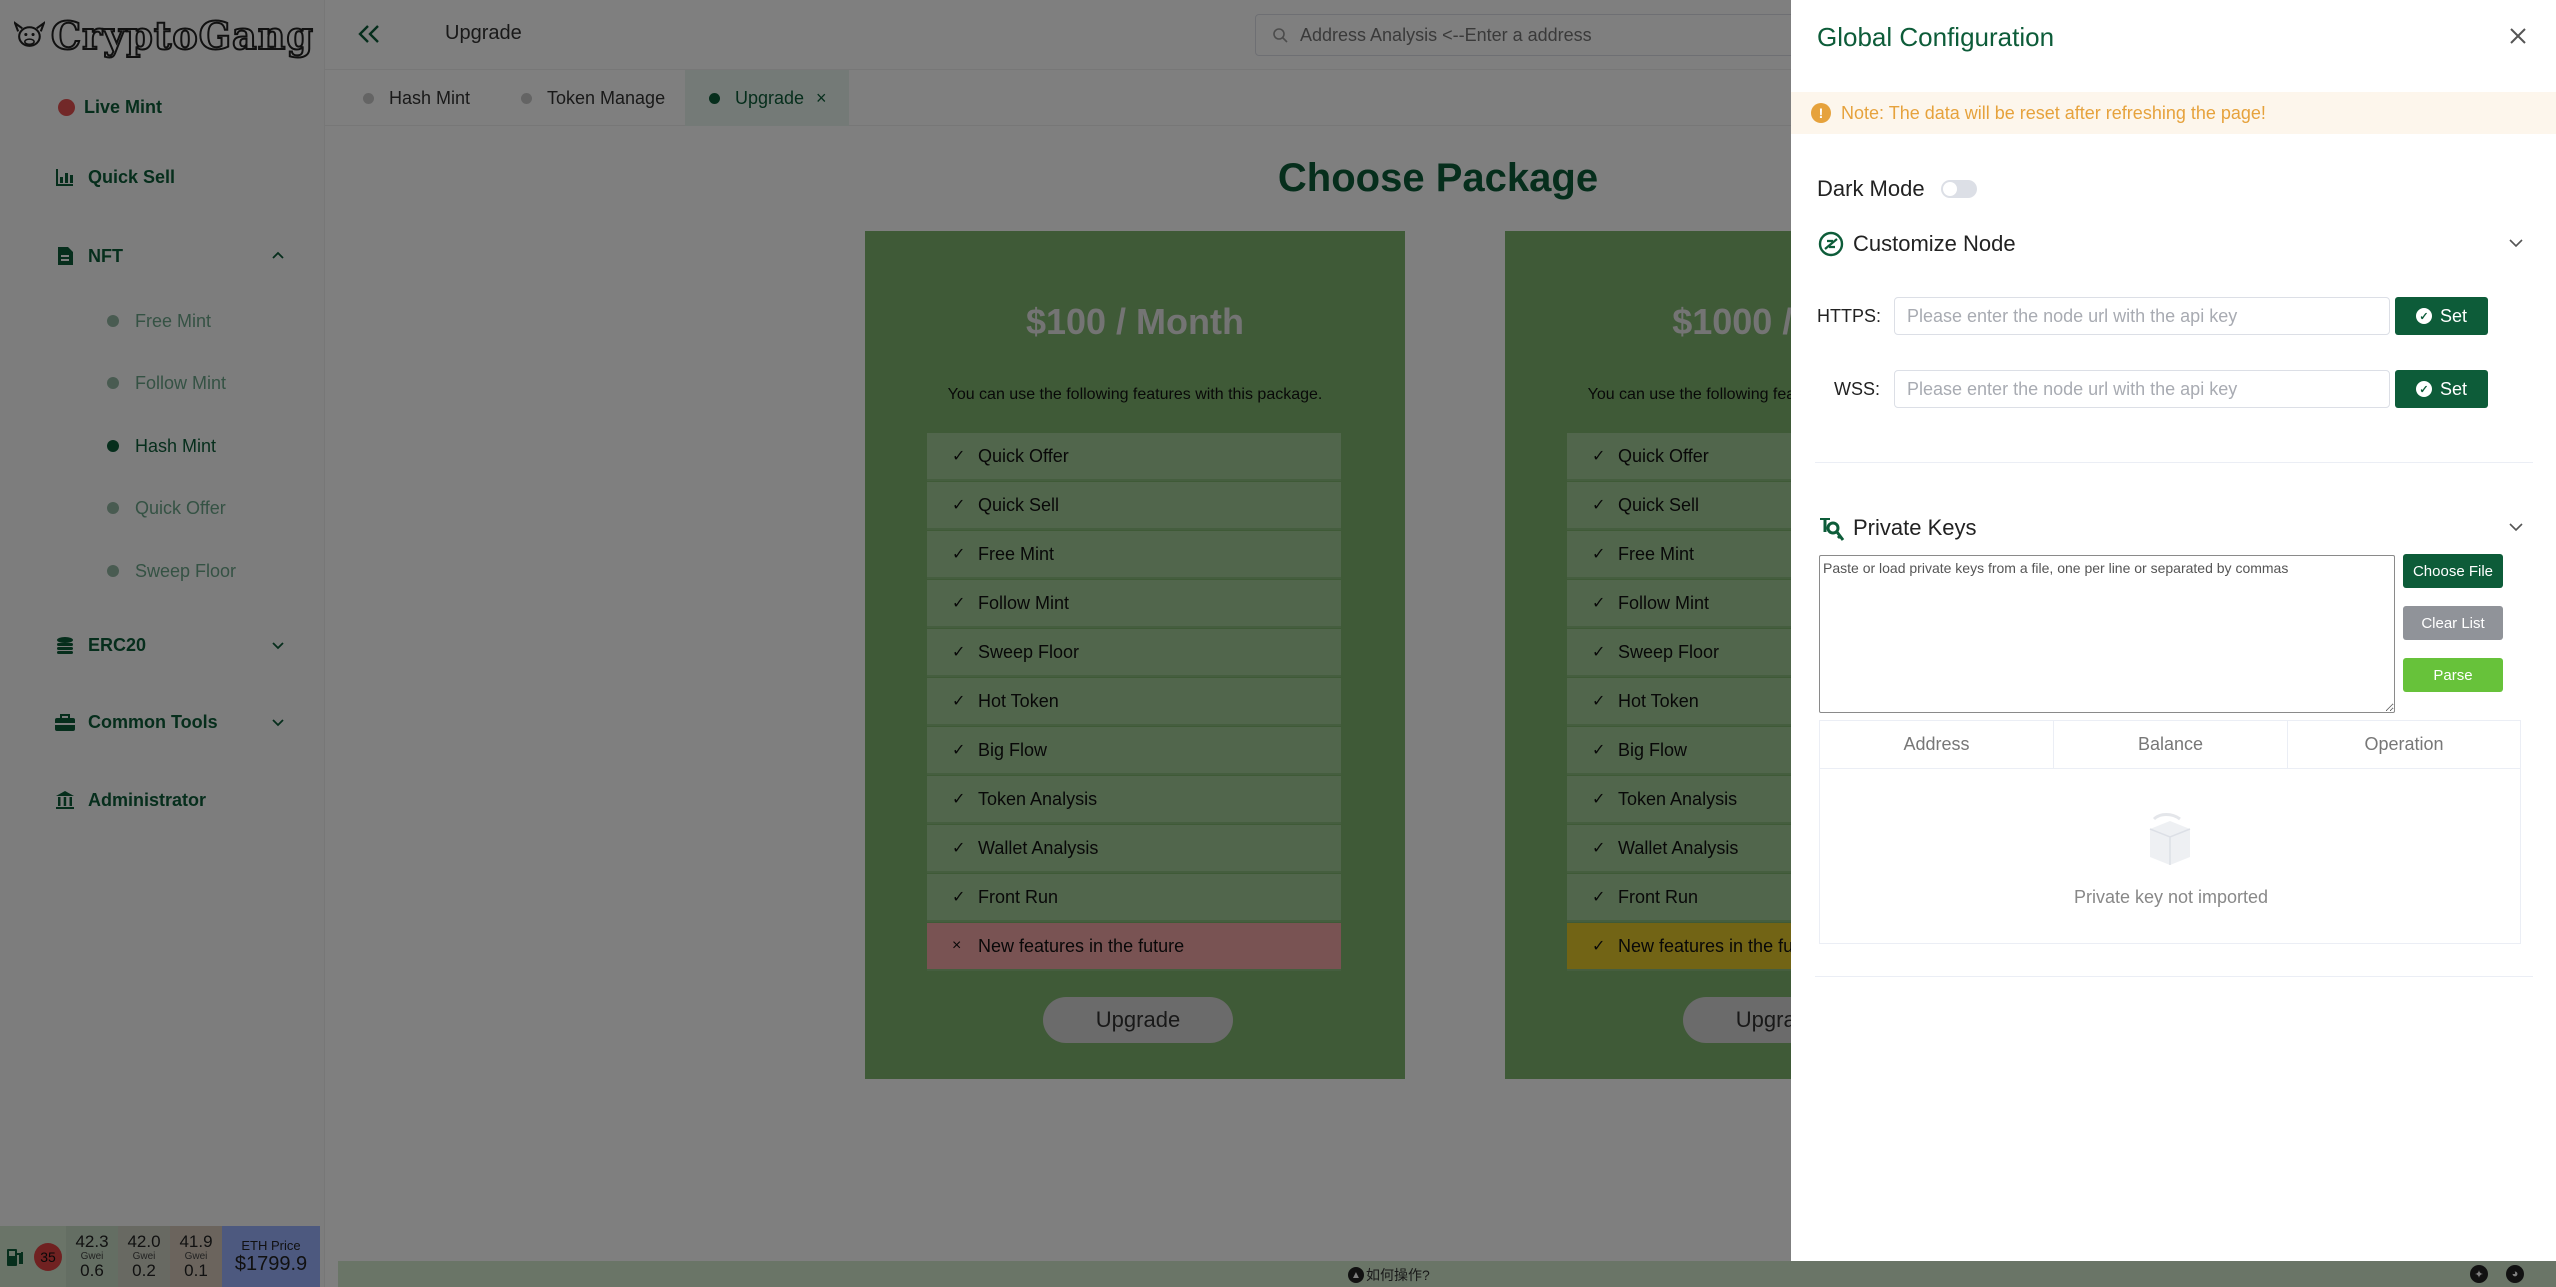  What do you see at coordinates (2441, 389) in the screenshot?
I see `set-wss-button: ✓ Set` at bounding box center [2441, 389].